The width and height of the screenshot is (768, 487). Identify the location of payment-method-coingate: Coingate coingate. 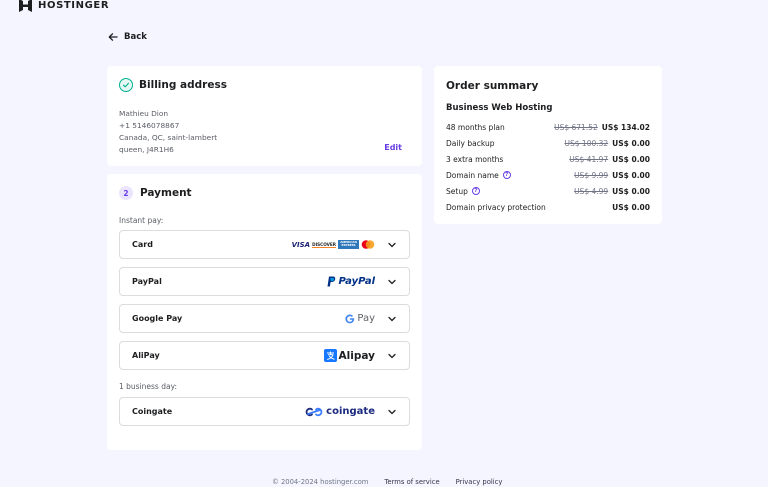
(264, 411).